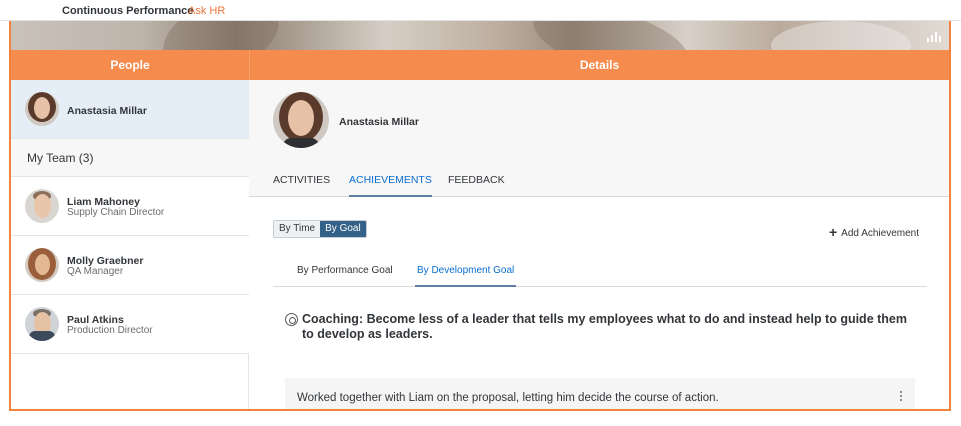 This screenshot has height=426, width=961. I want to click on goal-type-tabs: By Performance Goal By Development Goal, so click(600, 272).